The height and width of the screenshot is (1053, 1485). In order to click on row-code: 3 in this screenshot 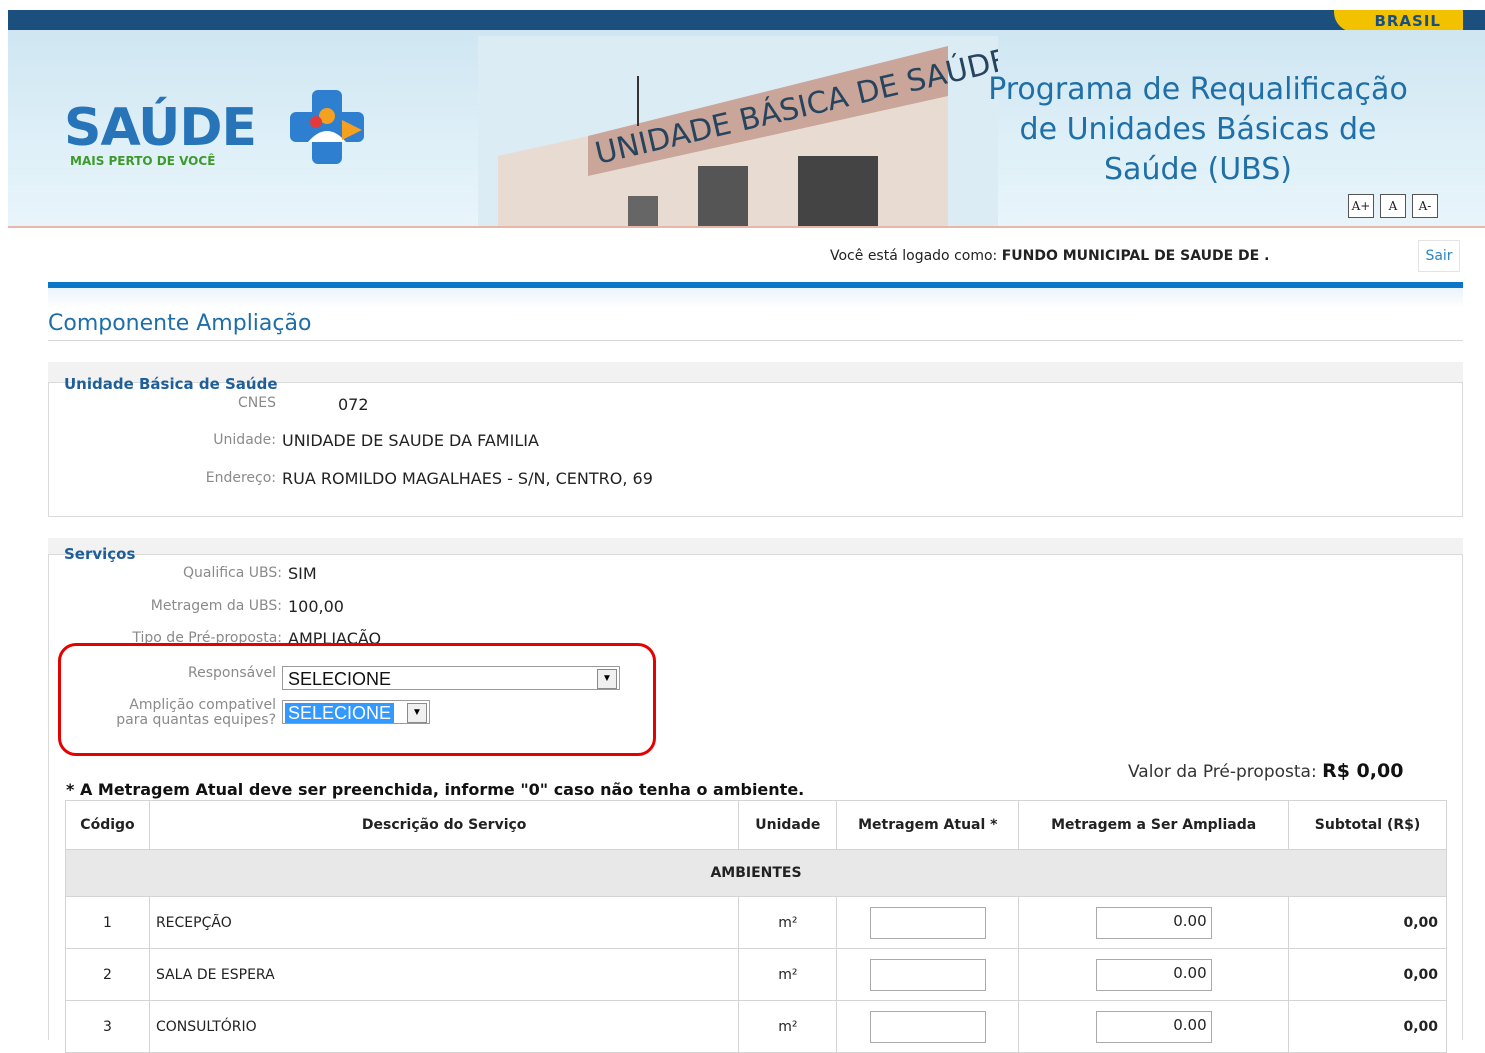, I will do `click(107, 1026)`.